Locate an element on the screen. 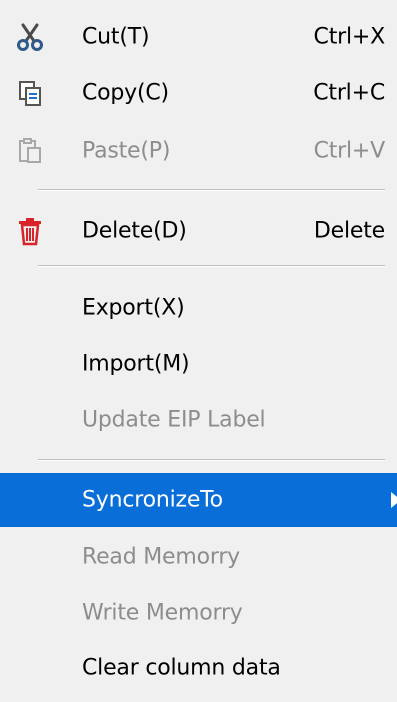 The image size is (397, 702). menu-item-clear-column-data: Clear column data is located at coordinates (198, 668).